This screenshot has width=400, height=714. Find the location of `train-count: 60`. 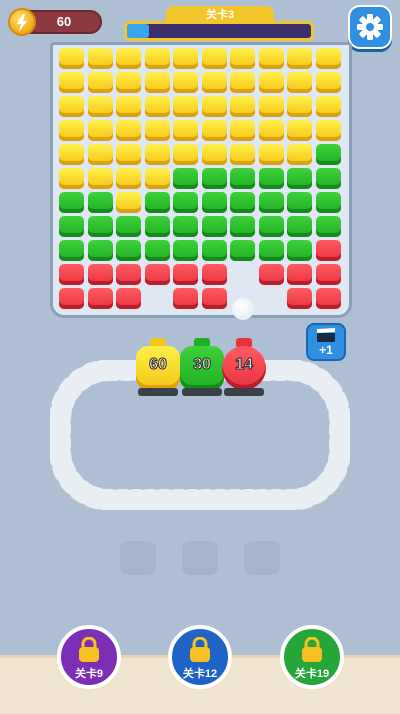

train-count: 60 is located at coordinates (158, 365).